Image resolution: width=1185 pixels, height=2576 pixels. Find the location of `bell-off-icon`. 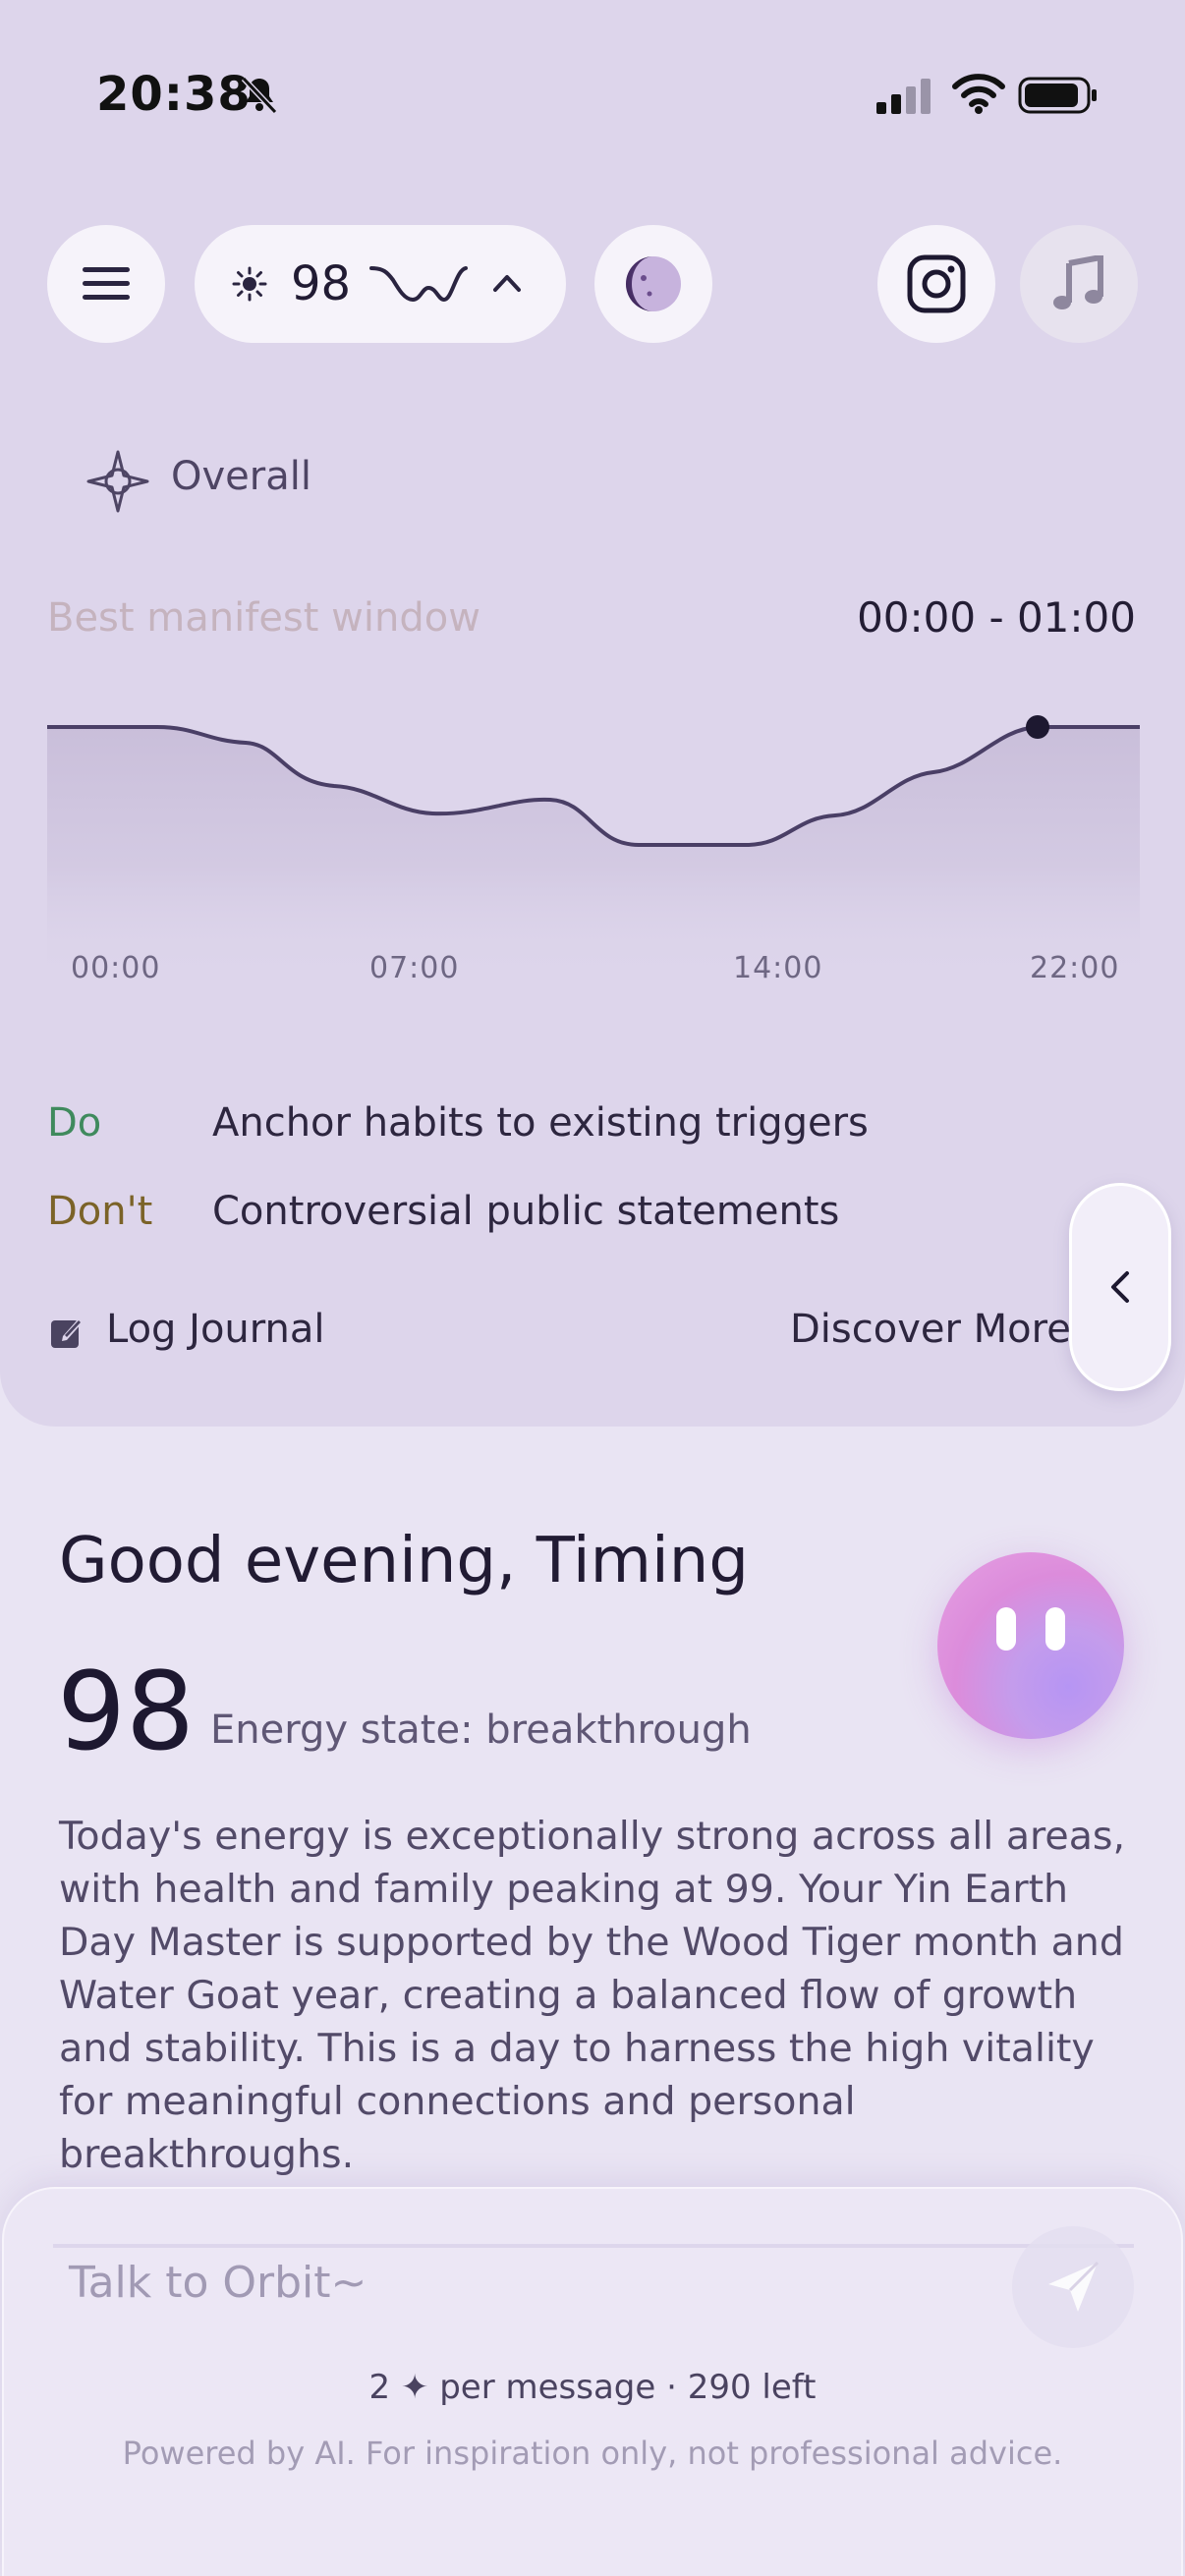

bell-off-icon is located at coordinates (259, 95).